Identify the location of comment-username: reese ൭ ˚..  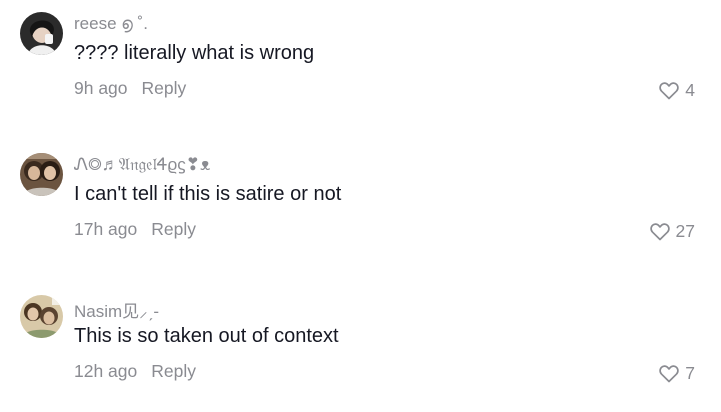
(111, 24).